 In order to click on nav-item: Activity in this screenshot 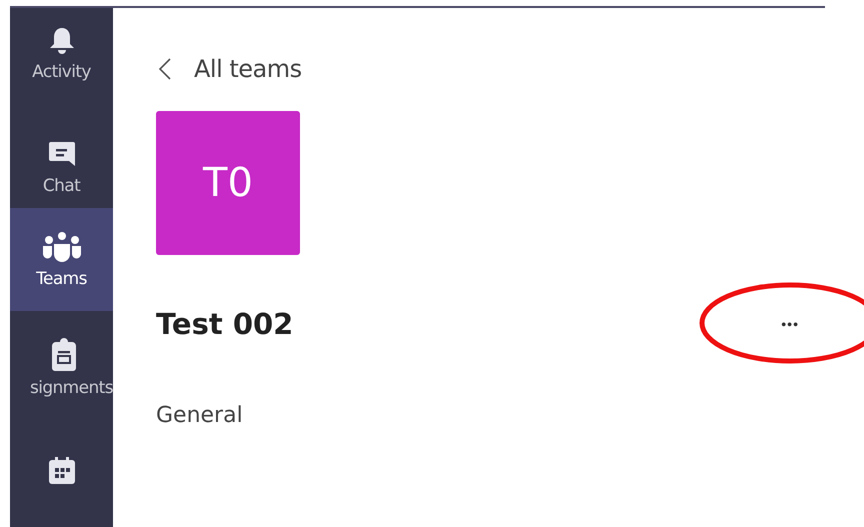, I will do `click(61, 61)`.